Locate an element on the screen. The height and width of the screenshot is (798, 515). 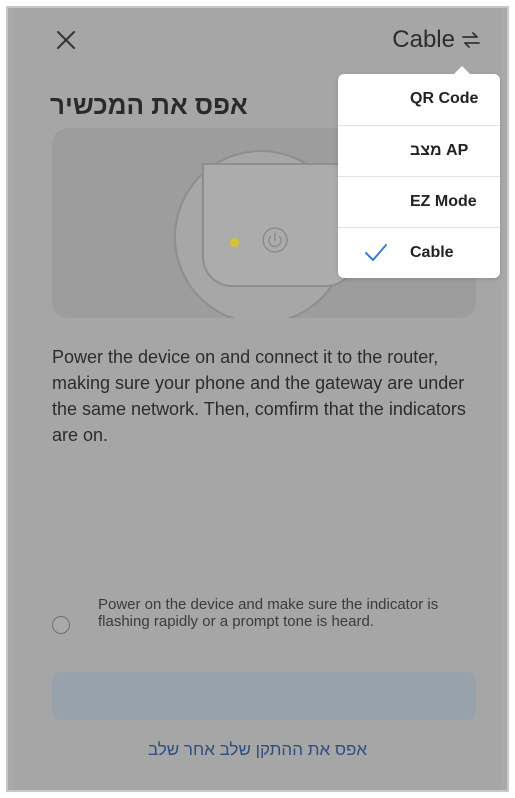
menu-item-label: EZ Mode is located at coordinates (443, 201).